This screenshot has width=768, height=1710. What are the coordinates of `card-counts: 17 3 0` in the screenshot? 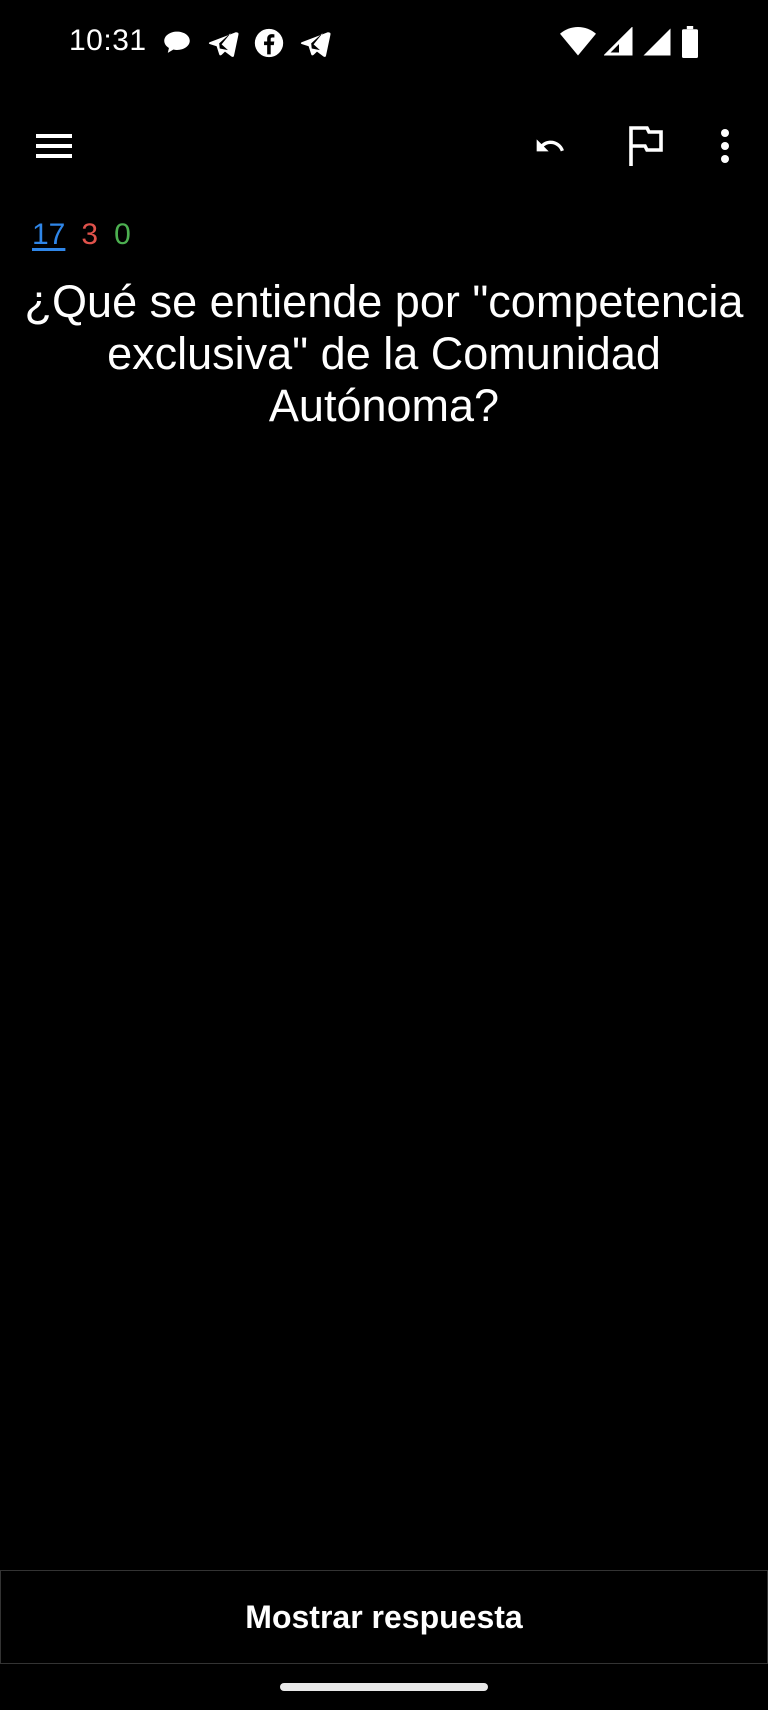 It's located at (81, 235).